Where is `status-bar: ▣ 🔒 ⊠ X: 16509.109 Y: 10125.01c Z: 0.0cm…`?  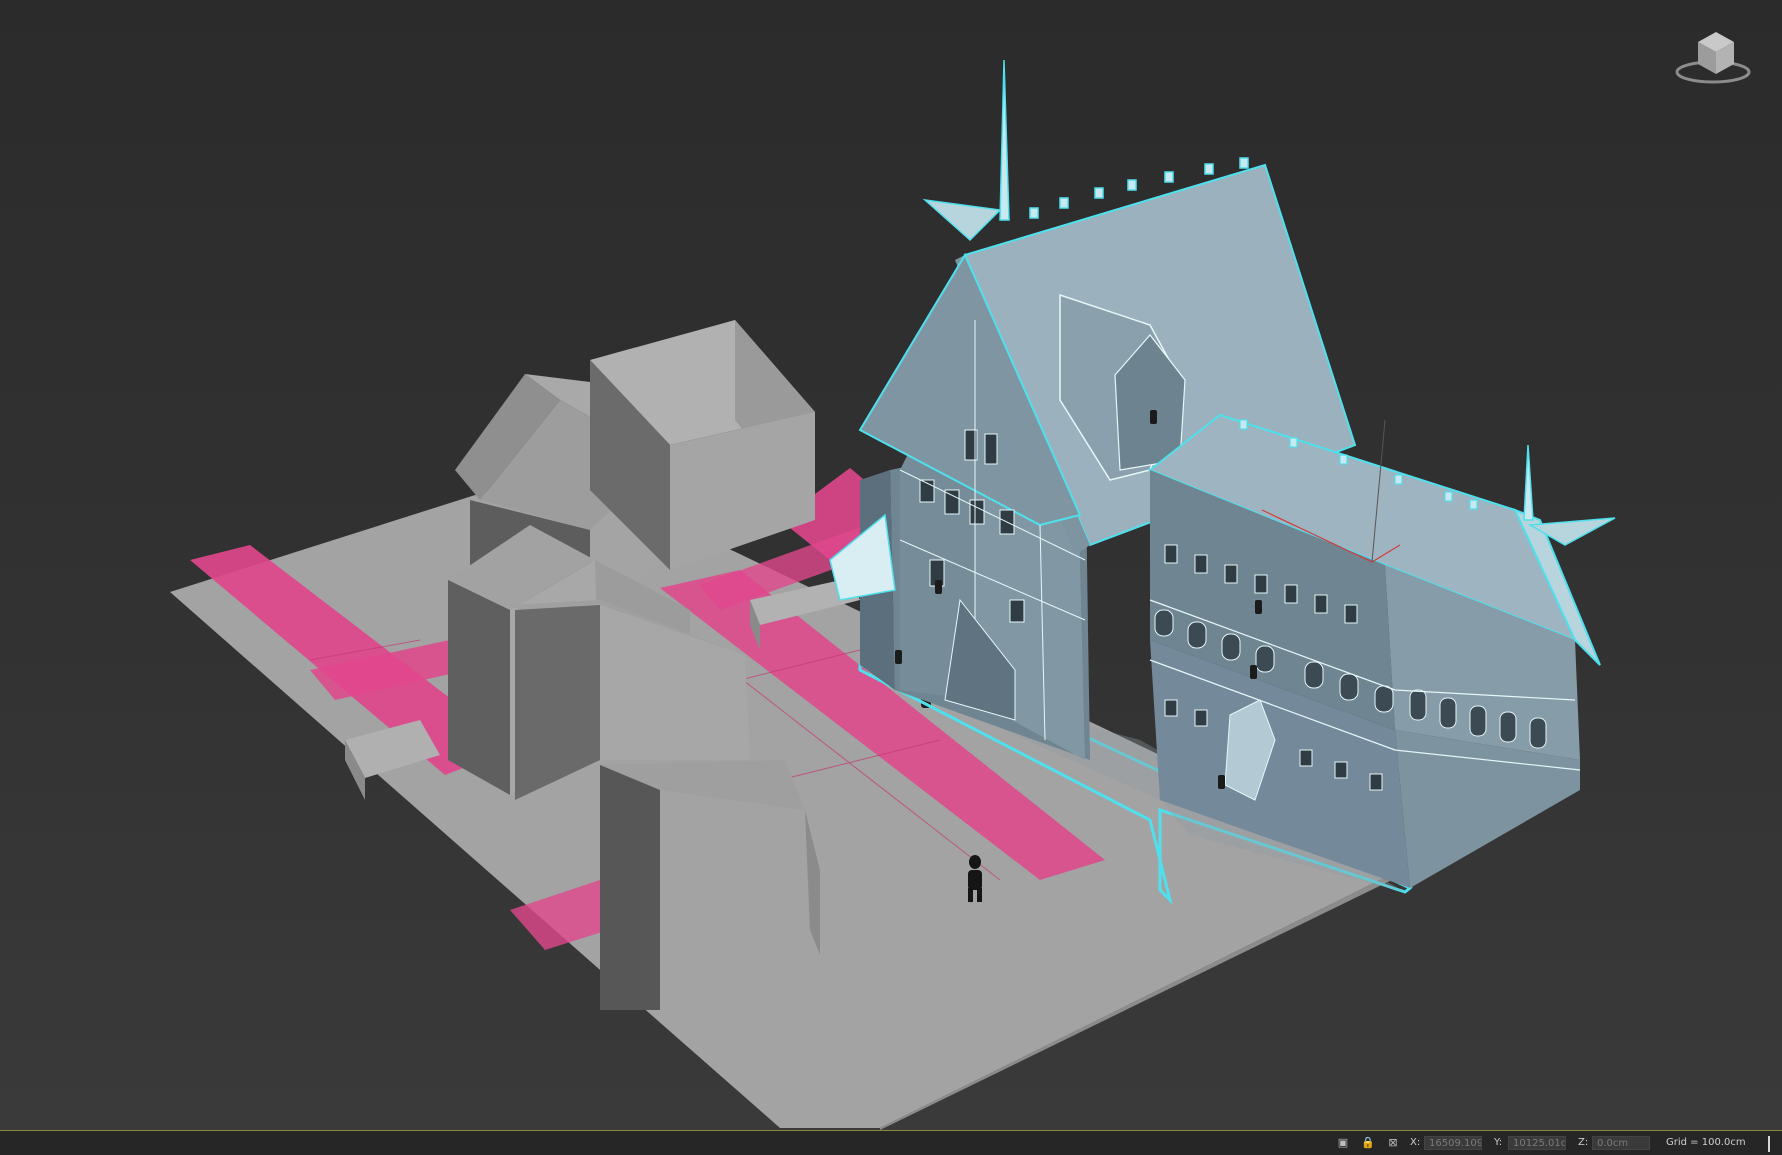
status-bar: ▣ 🔒 ⊠ X: 16509.109 Y: 10125.01c Z: 0.0cm… is located at coordinates (891, 1143).